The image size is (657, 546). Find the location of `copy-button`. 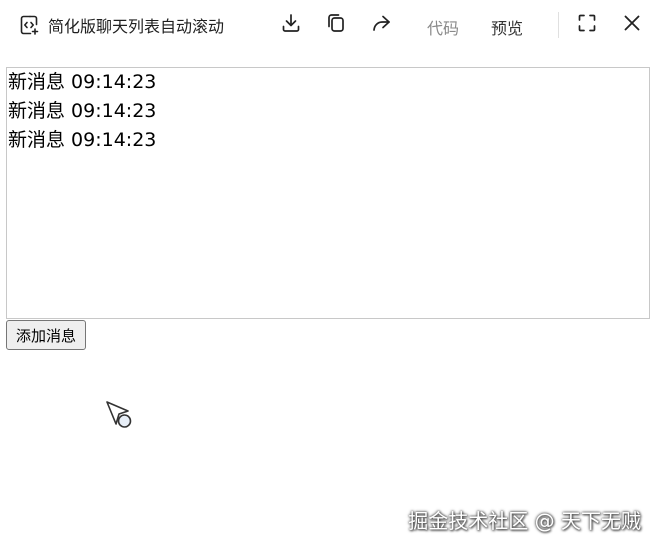

copy-button is located at coordinates (336, 25).